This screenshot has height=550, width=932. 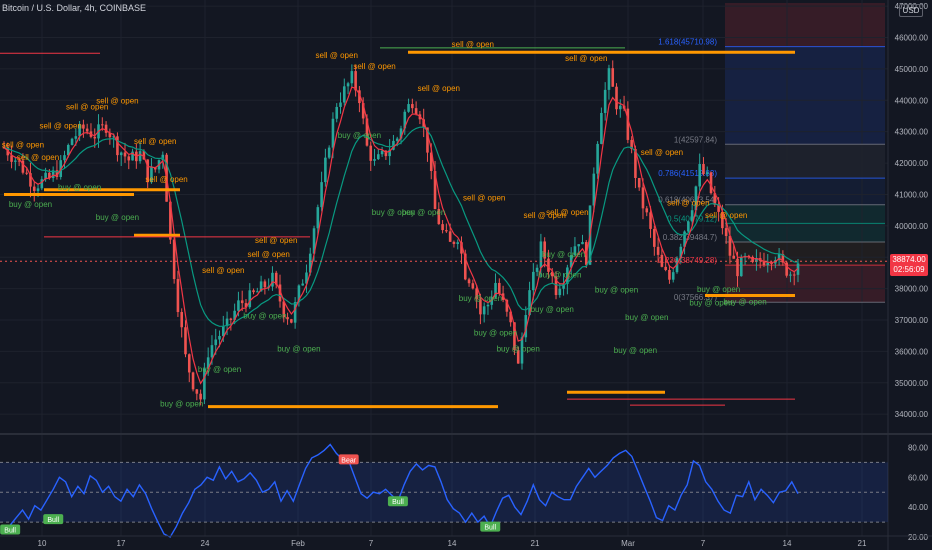 I want to click on time-axis-tick: Mar, so click(x=628, y=543).